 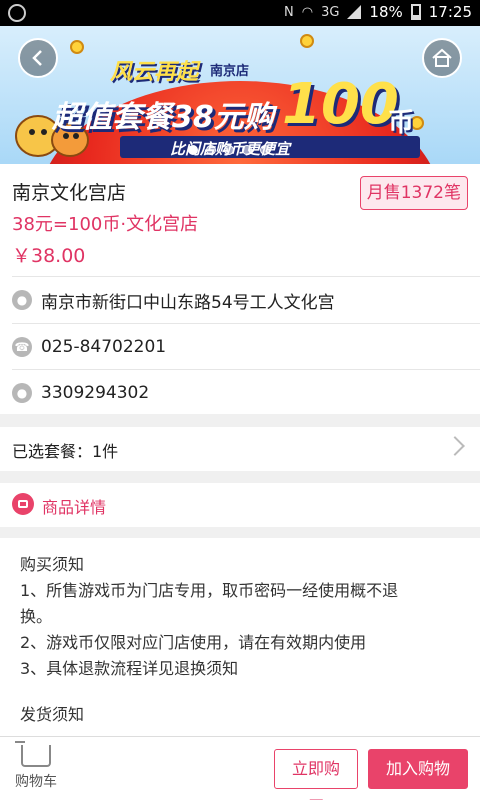 I want to click on qq-icon: ●, so click(x=22, y=393).